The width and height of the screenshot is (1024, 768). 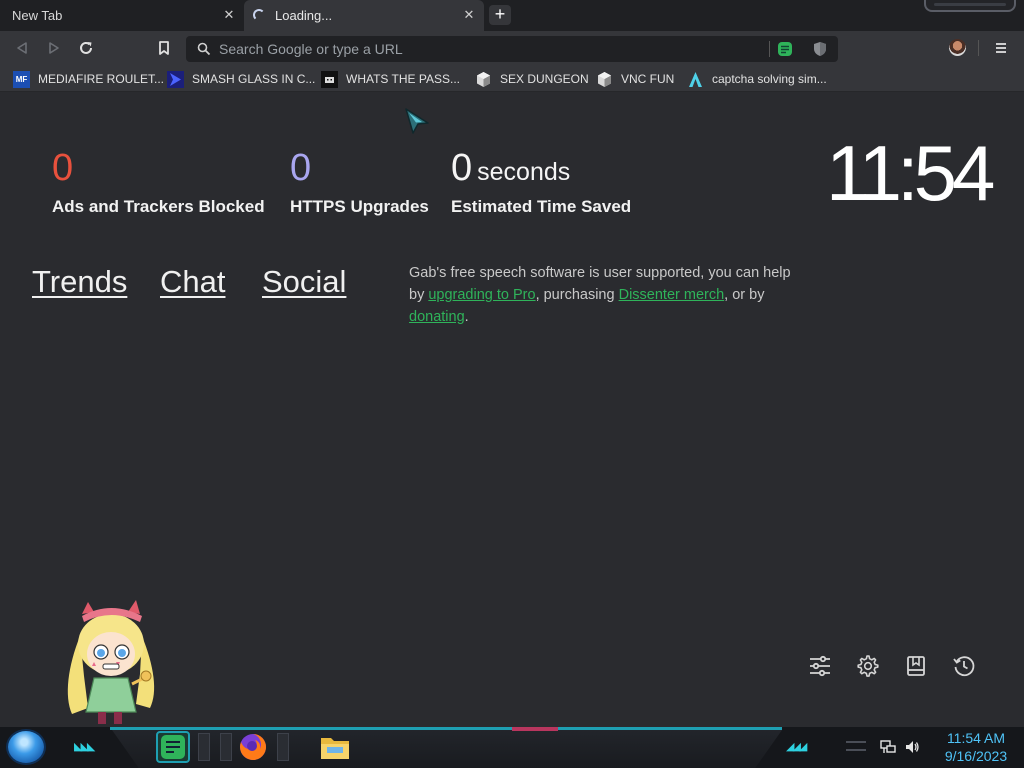 I want to click on network-icon, so click(x=888, y=747).